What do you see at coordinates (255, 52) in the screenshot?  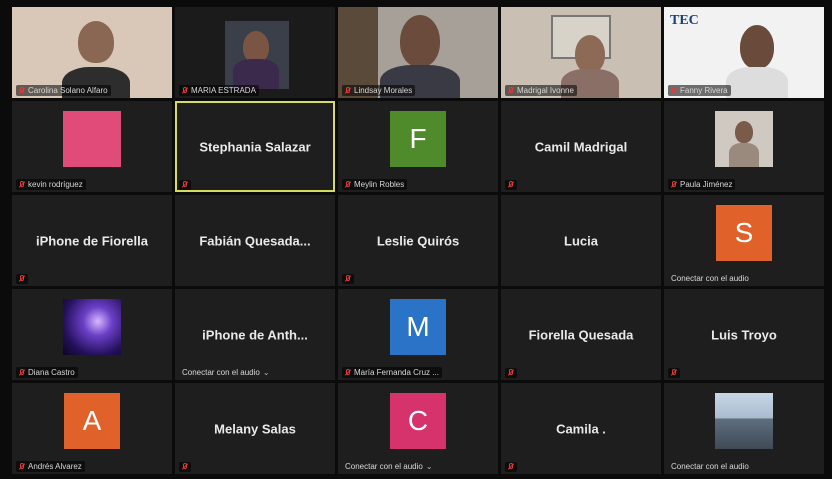 I see `participant-tile-maria: MARIA ESTRADA` at bounding box center [255, 52].